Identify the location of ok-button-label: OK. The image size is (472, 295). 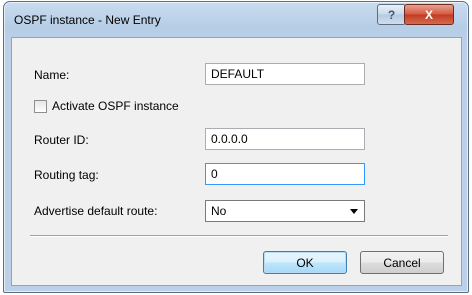
(305, 262).